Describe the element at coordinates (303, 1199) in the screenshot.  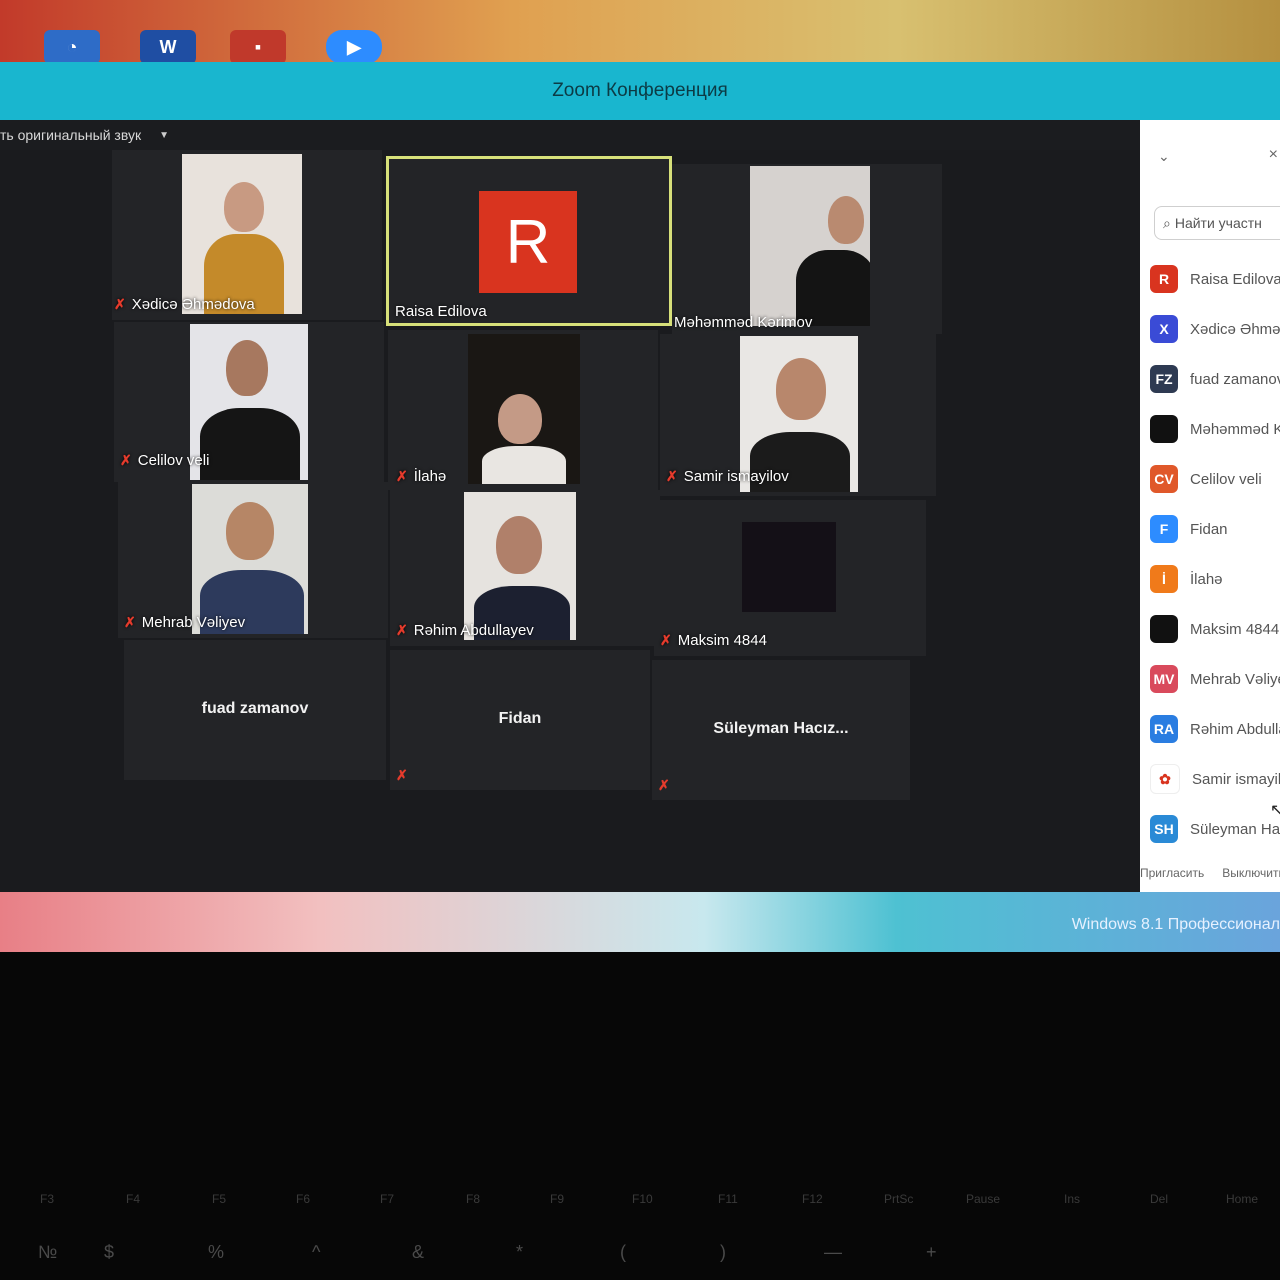
I see `keyboard-key: F6` at that location.